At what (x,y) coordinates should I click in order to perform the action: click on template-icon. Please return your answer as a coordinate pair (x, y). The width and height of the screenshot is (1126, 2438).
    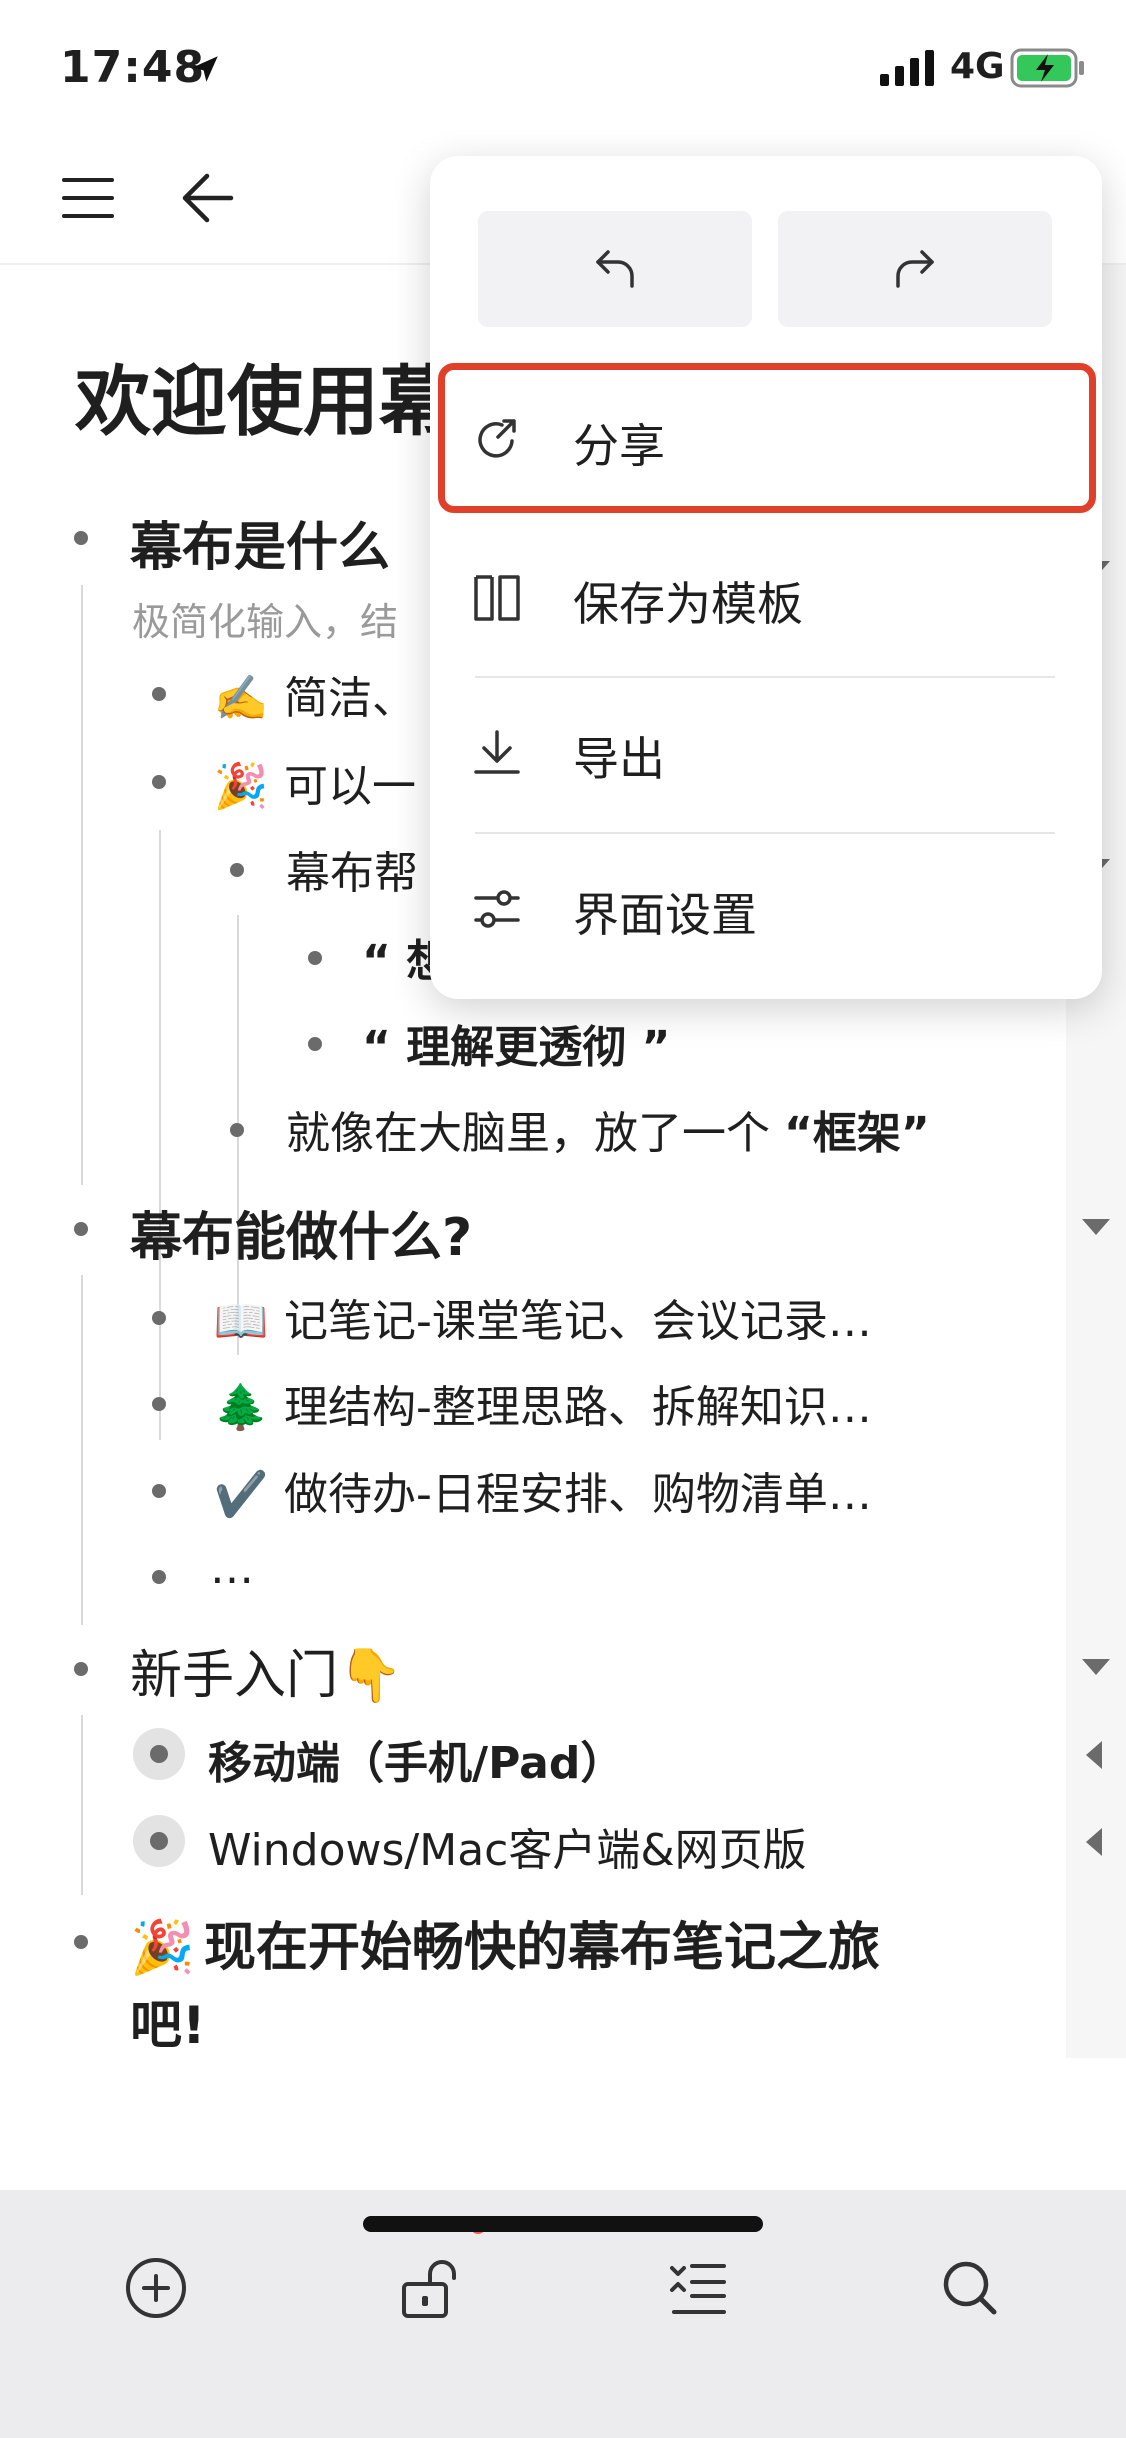
    Looking at the image, I should click on (497, 598).